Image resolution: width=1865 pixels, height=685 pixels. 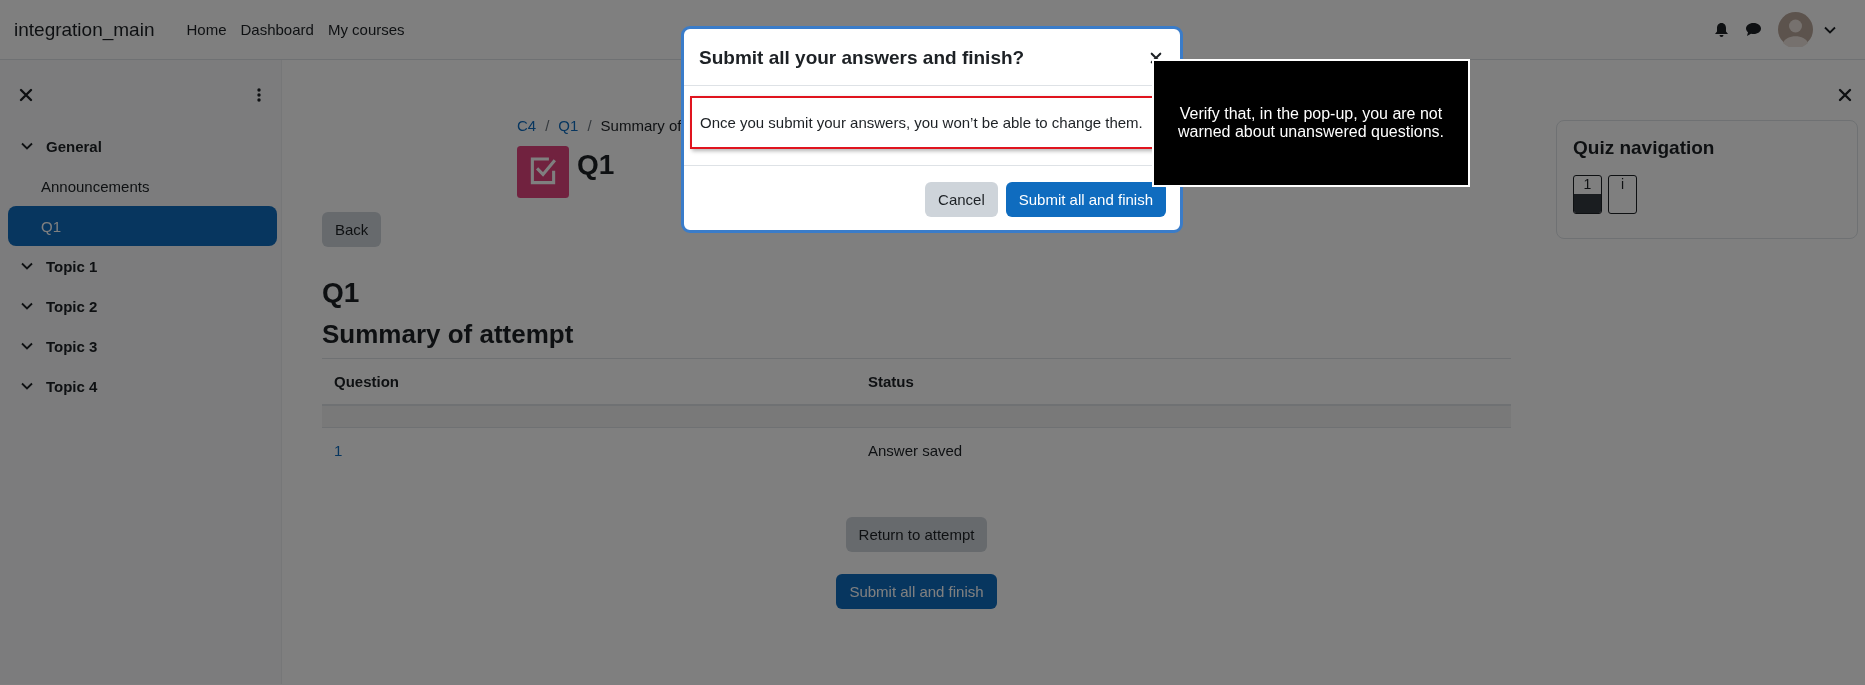 I want to click on question-link: 1, so click(x=338, y=450).